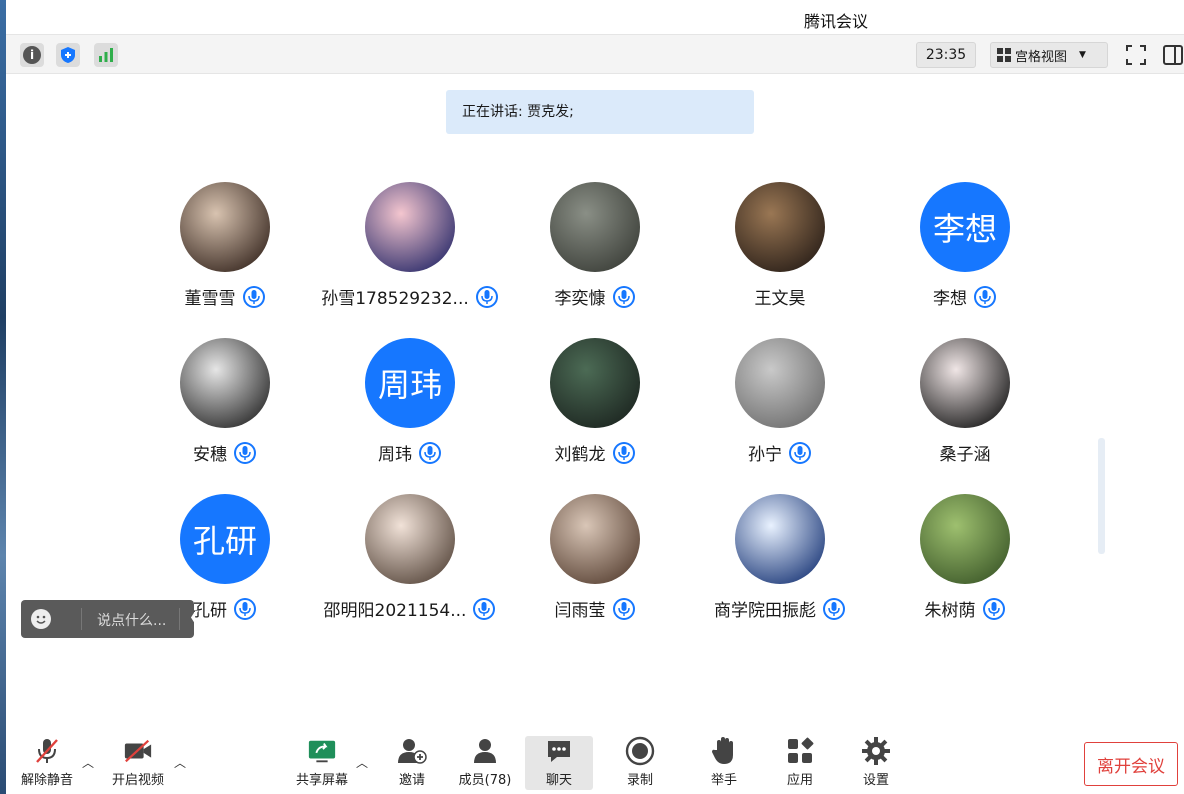  Describe the element at coordinates (68, 55) in the screenshot. I see `shield-icon` at that location.